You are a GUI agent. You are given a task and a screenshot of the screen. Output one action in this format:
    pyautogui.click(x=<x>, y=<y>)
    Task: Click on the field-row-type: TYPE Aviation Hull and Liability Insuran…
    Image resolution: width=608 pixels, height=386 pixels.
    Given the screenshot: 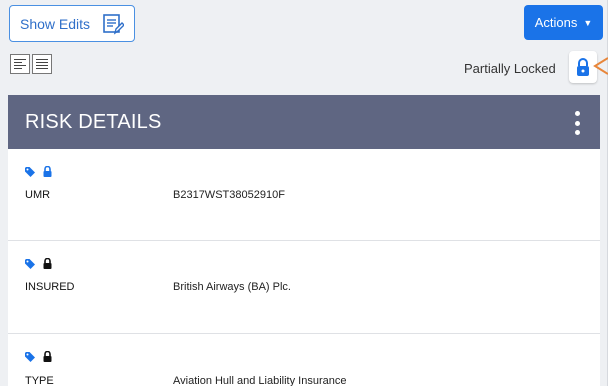 What is the action you would take?
    pyautogui.click(x=304, y=360)
    